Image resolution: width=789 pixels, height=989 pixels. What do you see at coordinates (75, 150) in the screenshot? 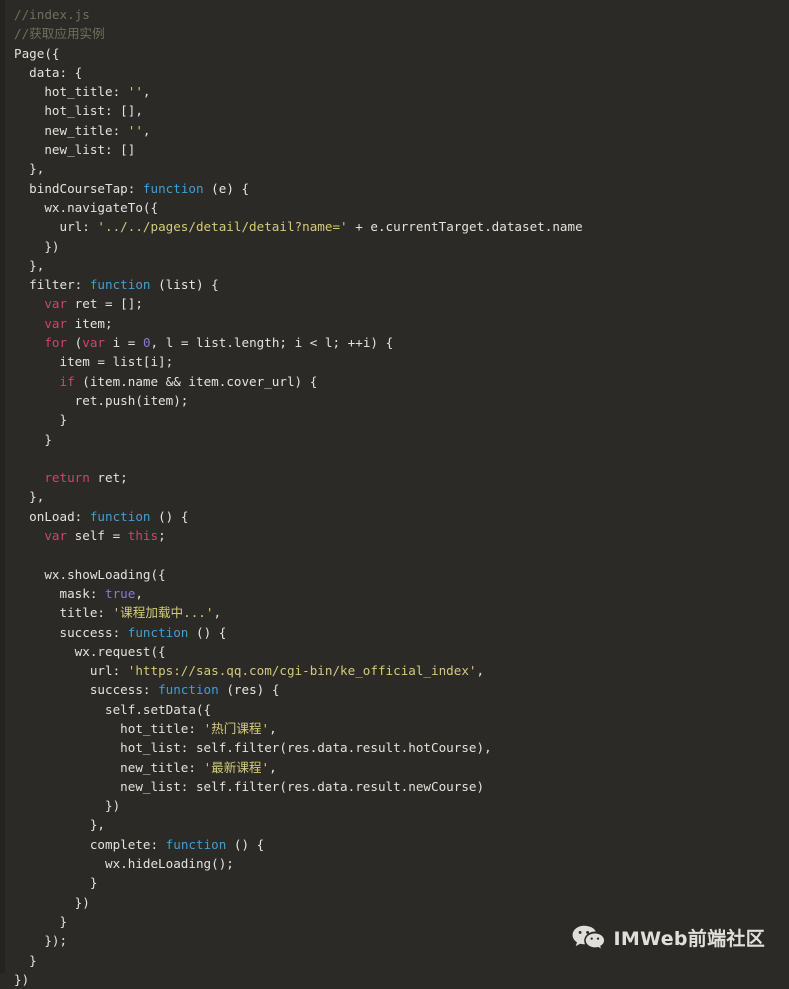
I see `code-token-plain: new_list: []` at bounding box center [75, 150].